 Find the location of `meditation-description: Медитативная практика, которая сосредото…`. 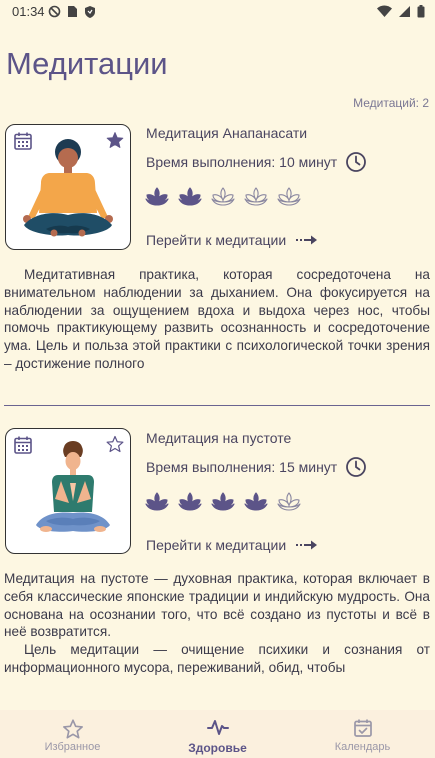

meditation-description: Медитативная практика, которая сосредото… is located at coordinates (217, 319).